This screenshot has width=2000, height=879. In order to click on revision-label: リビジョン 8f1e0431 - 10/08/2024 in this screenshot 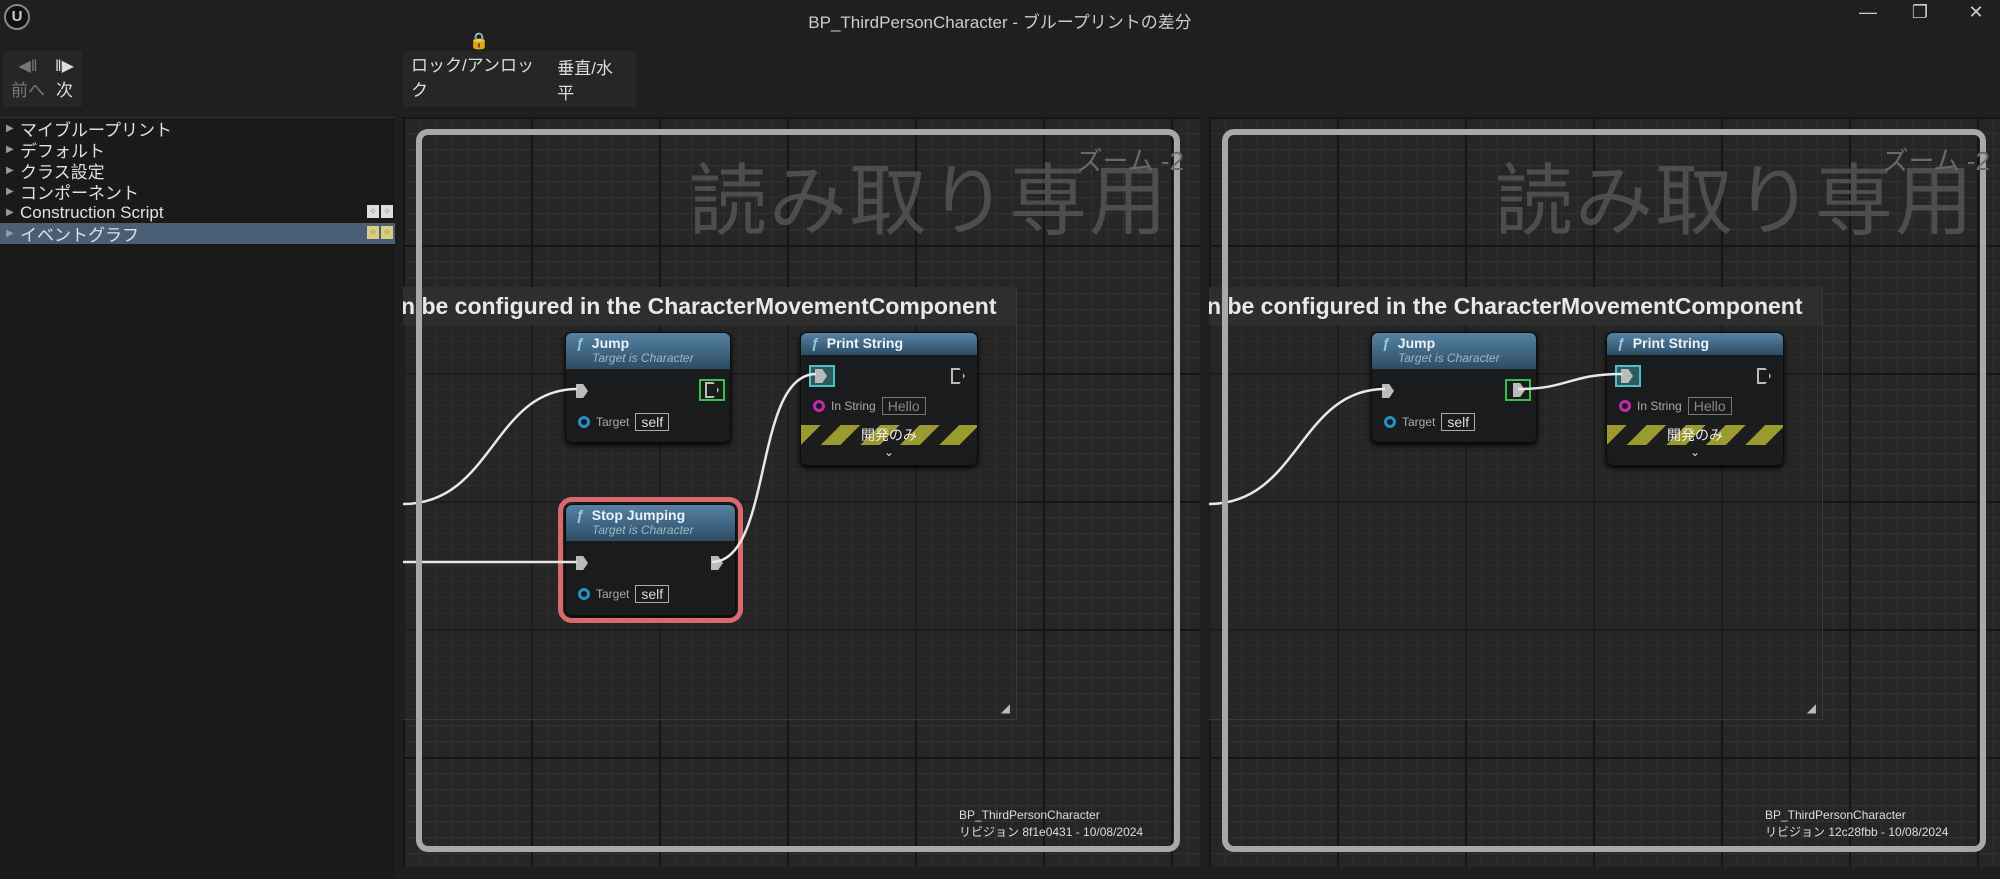, I will do `click(1051, 832)`.